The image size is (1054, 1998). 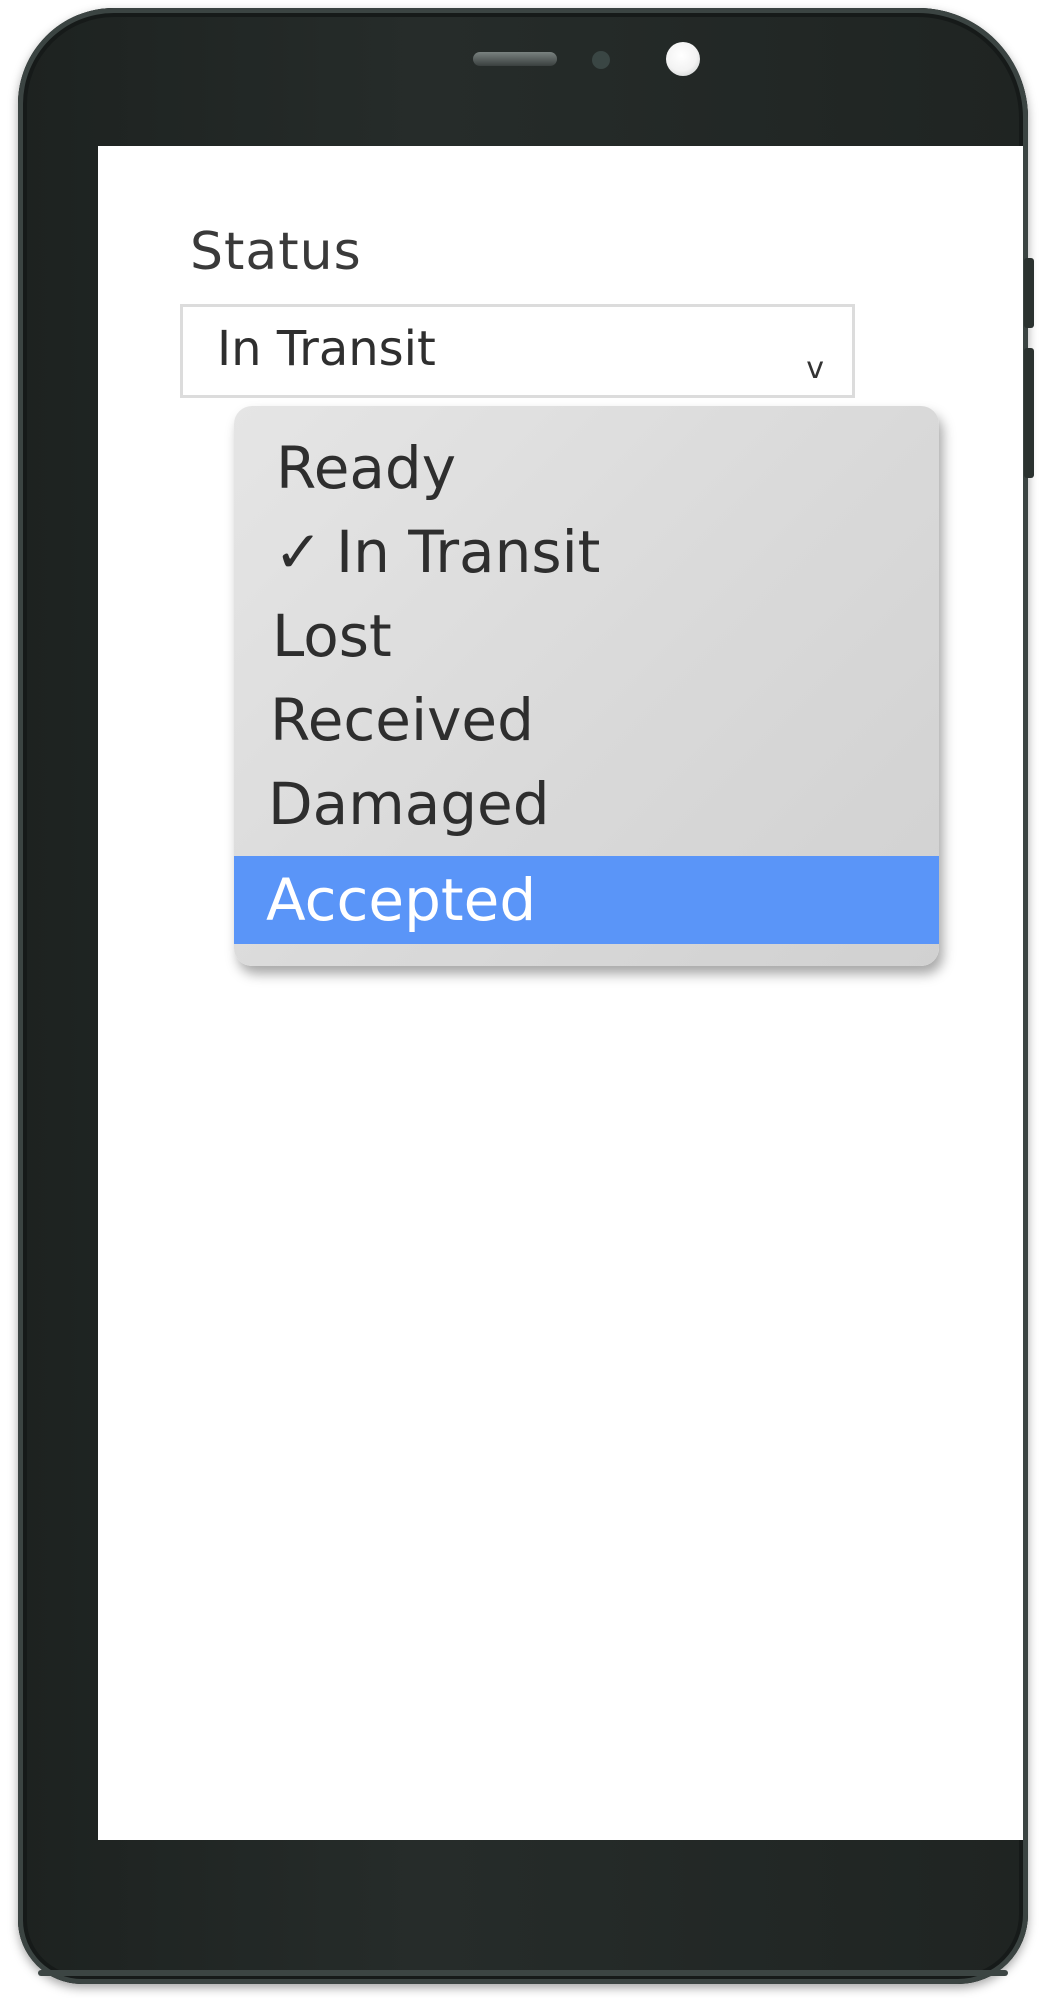 What do you see at coordinates (409, 804) in the screenshot?
I see `option-label: Damaged` at bounding box center [409, 804].